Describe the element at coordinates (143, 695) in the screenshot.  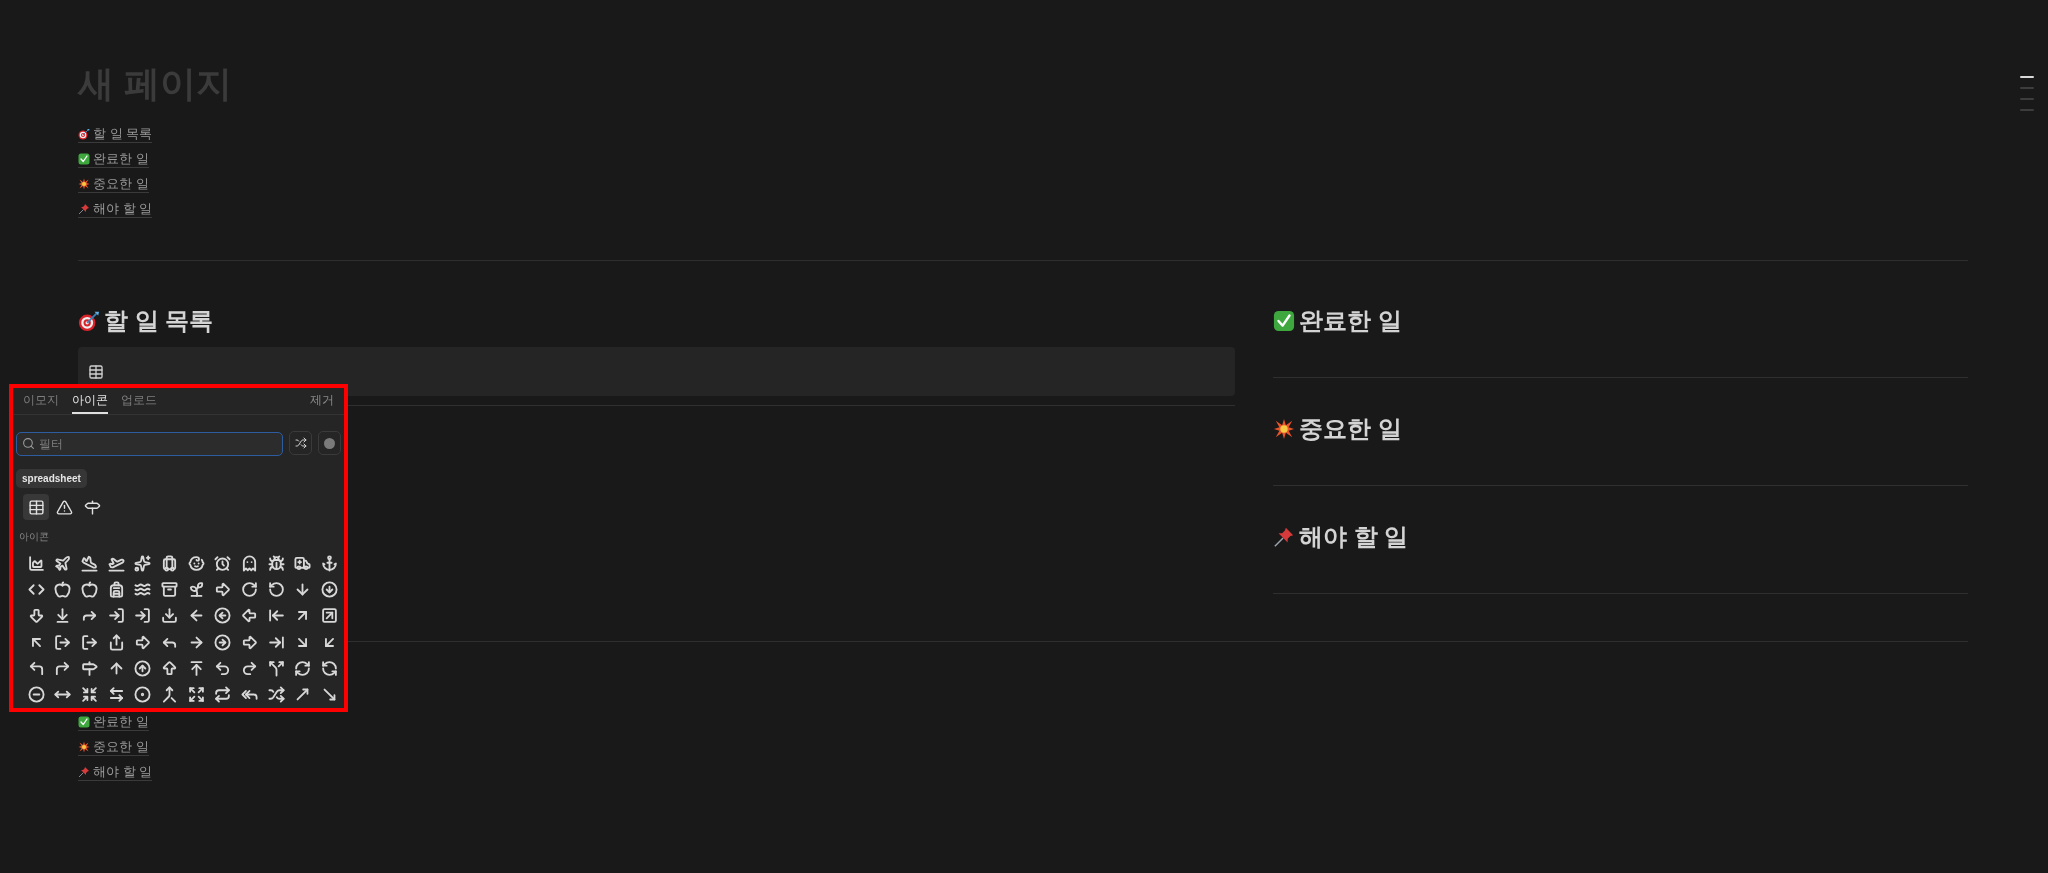
I see `circle-dot-icon` at that location.